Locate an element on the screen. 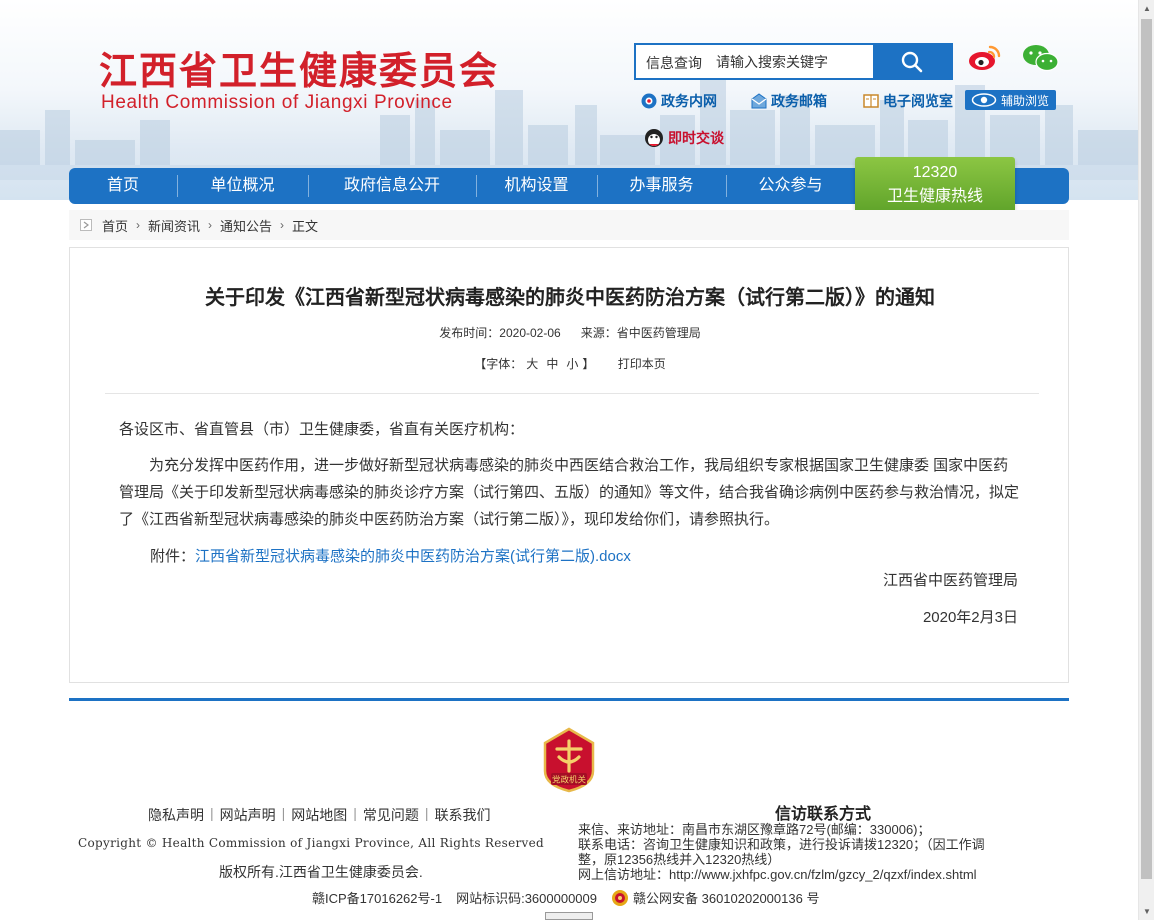 This screenshot has height=920, width=1154. font-size-medium: 中 is located at coordinates (552, 364).